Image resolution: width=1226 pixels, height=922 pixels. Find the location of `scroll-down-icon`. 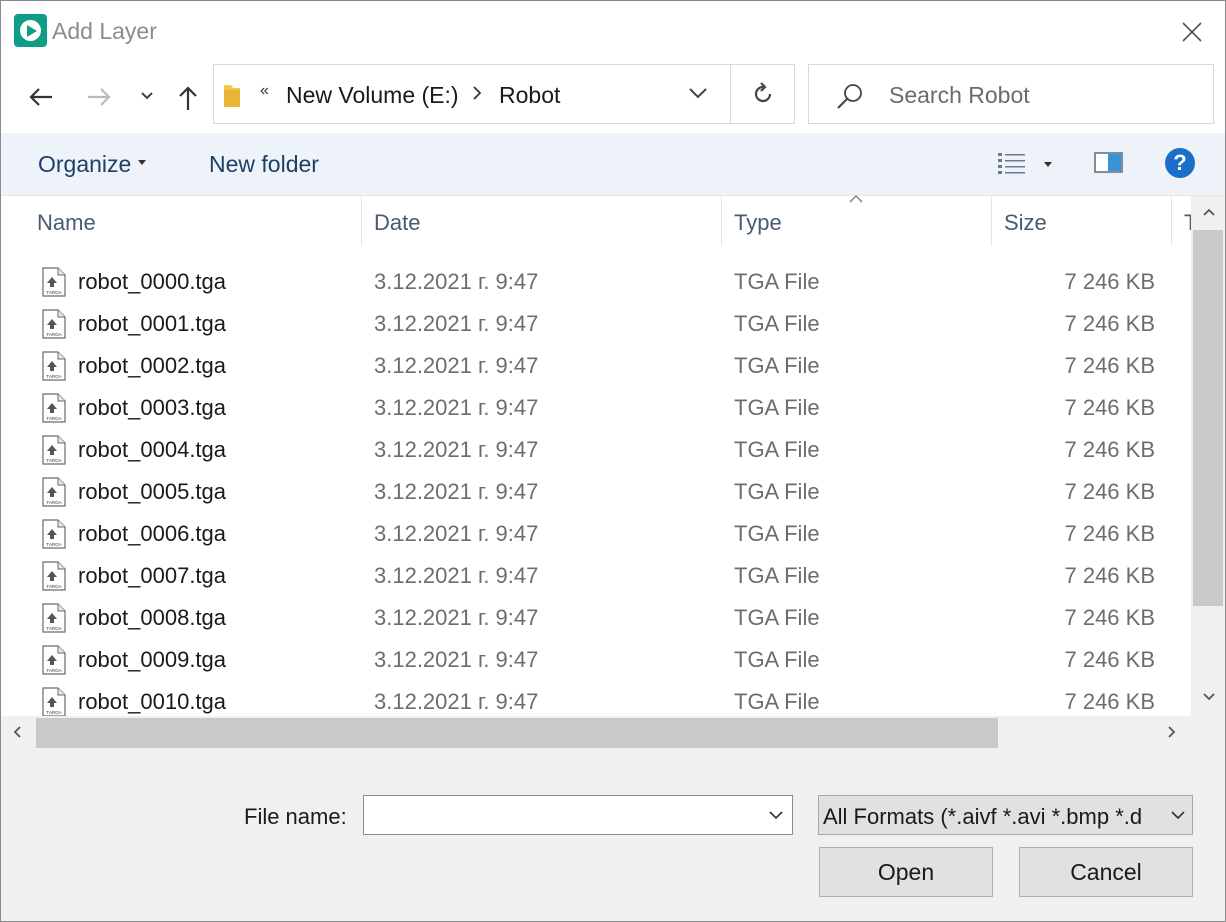

scroll-down-icon is located at coordinates (1209, 697).